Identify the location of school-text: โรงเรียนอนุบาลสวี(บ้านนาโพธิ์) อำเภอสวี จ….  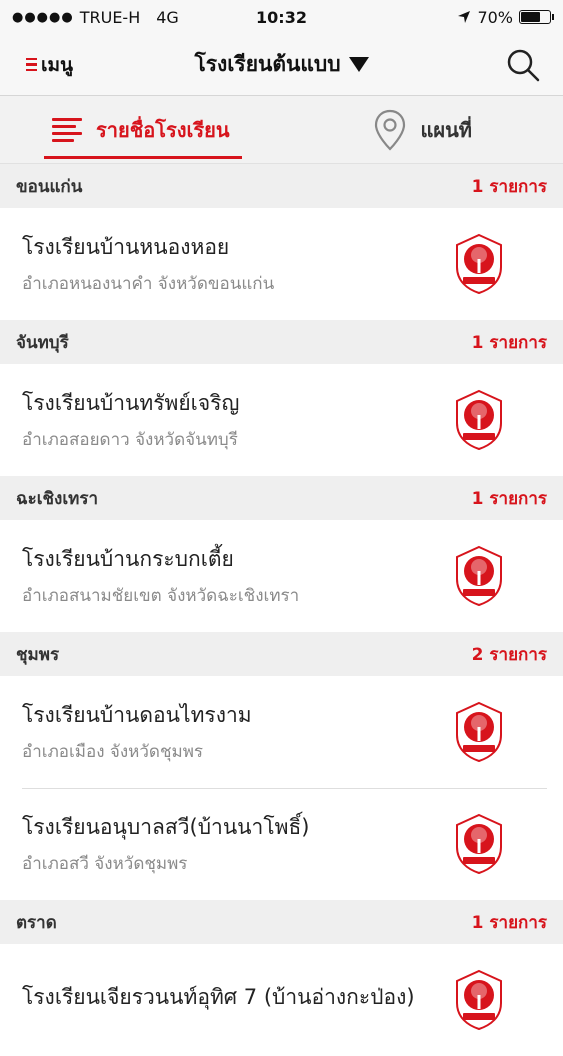
(165, 844).